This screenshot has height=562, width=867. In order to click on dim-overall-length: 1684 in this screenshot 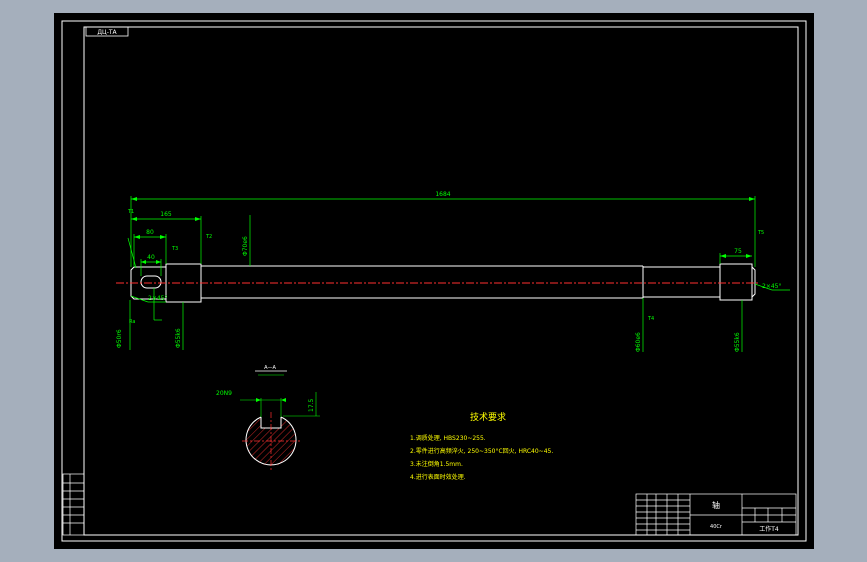, I will do `click(442, 194)`.